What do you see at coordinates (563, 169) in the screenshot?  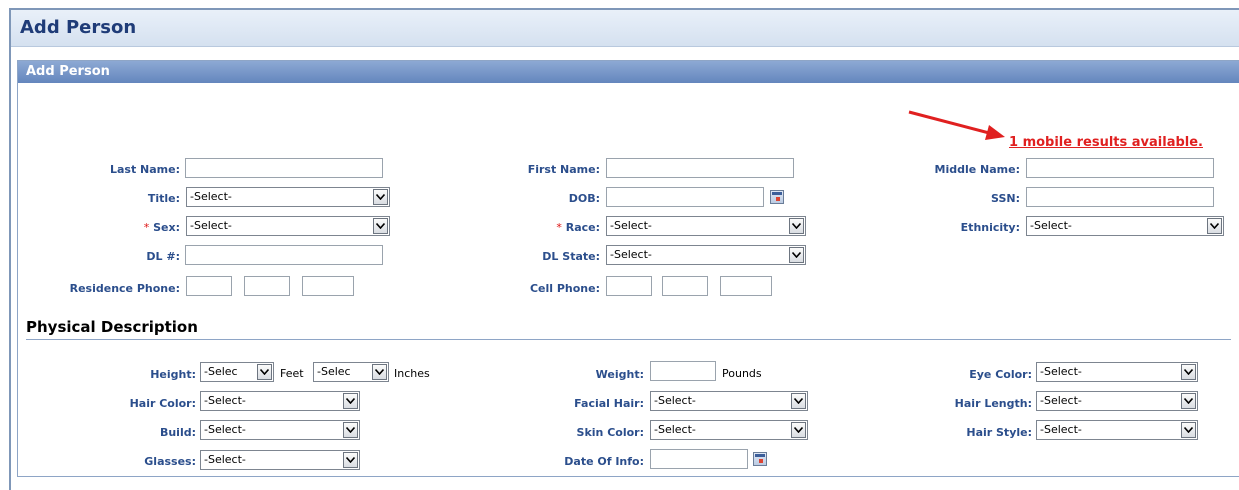 I see `first-name-label: First Name:` at bounding box center [563, 169].